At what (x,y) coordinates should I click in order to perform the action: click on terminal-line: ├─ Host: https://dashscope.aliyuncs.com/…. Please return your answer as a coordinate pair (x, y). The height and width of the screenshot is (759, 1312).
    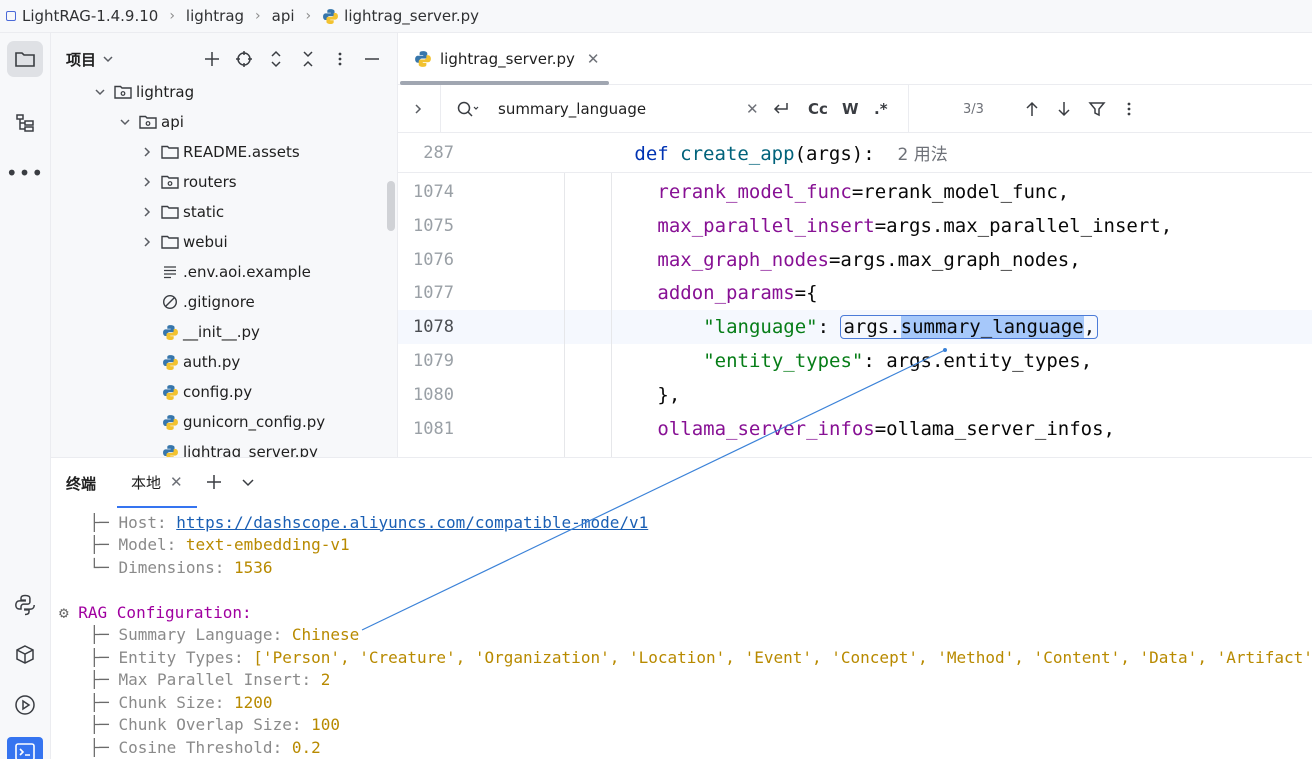
    Looking at the image, I should click on (350, 522).